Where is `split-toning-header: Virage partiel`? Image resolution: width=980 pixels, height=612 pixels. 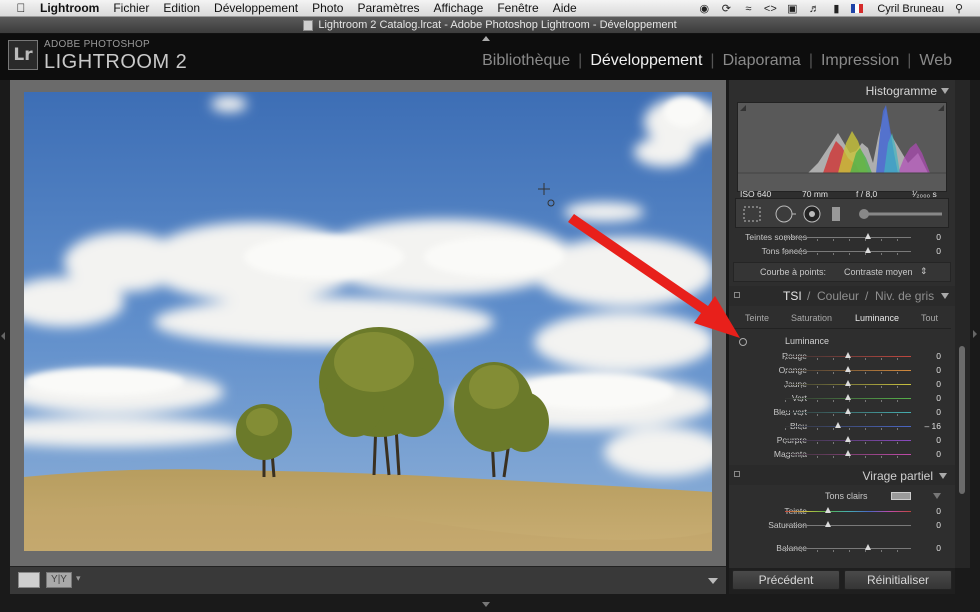
split-toning-header: Virage partiel is located at coordinates (842, 475).